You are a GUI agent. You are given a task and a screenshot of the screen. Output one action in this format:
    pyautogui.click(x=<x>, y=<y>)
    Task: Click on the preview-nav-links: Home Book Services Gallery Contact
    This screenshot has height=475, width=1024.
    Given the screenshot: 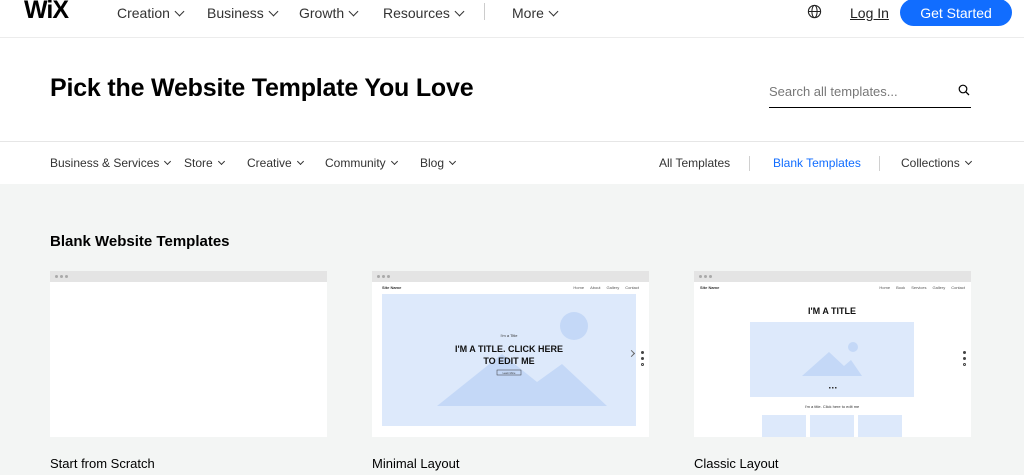 What is the action you would take?
    pyautogui.click(x=922, y=287)
    